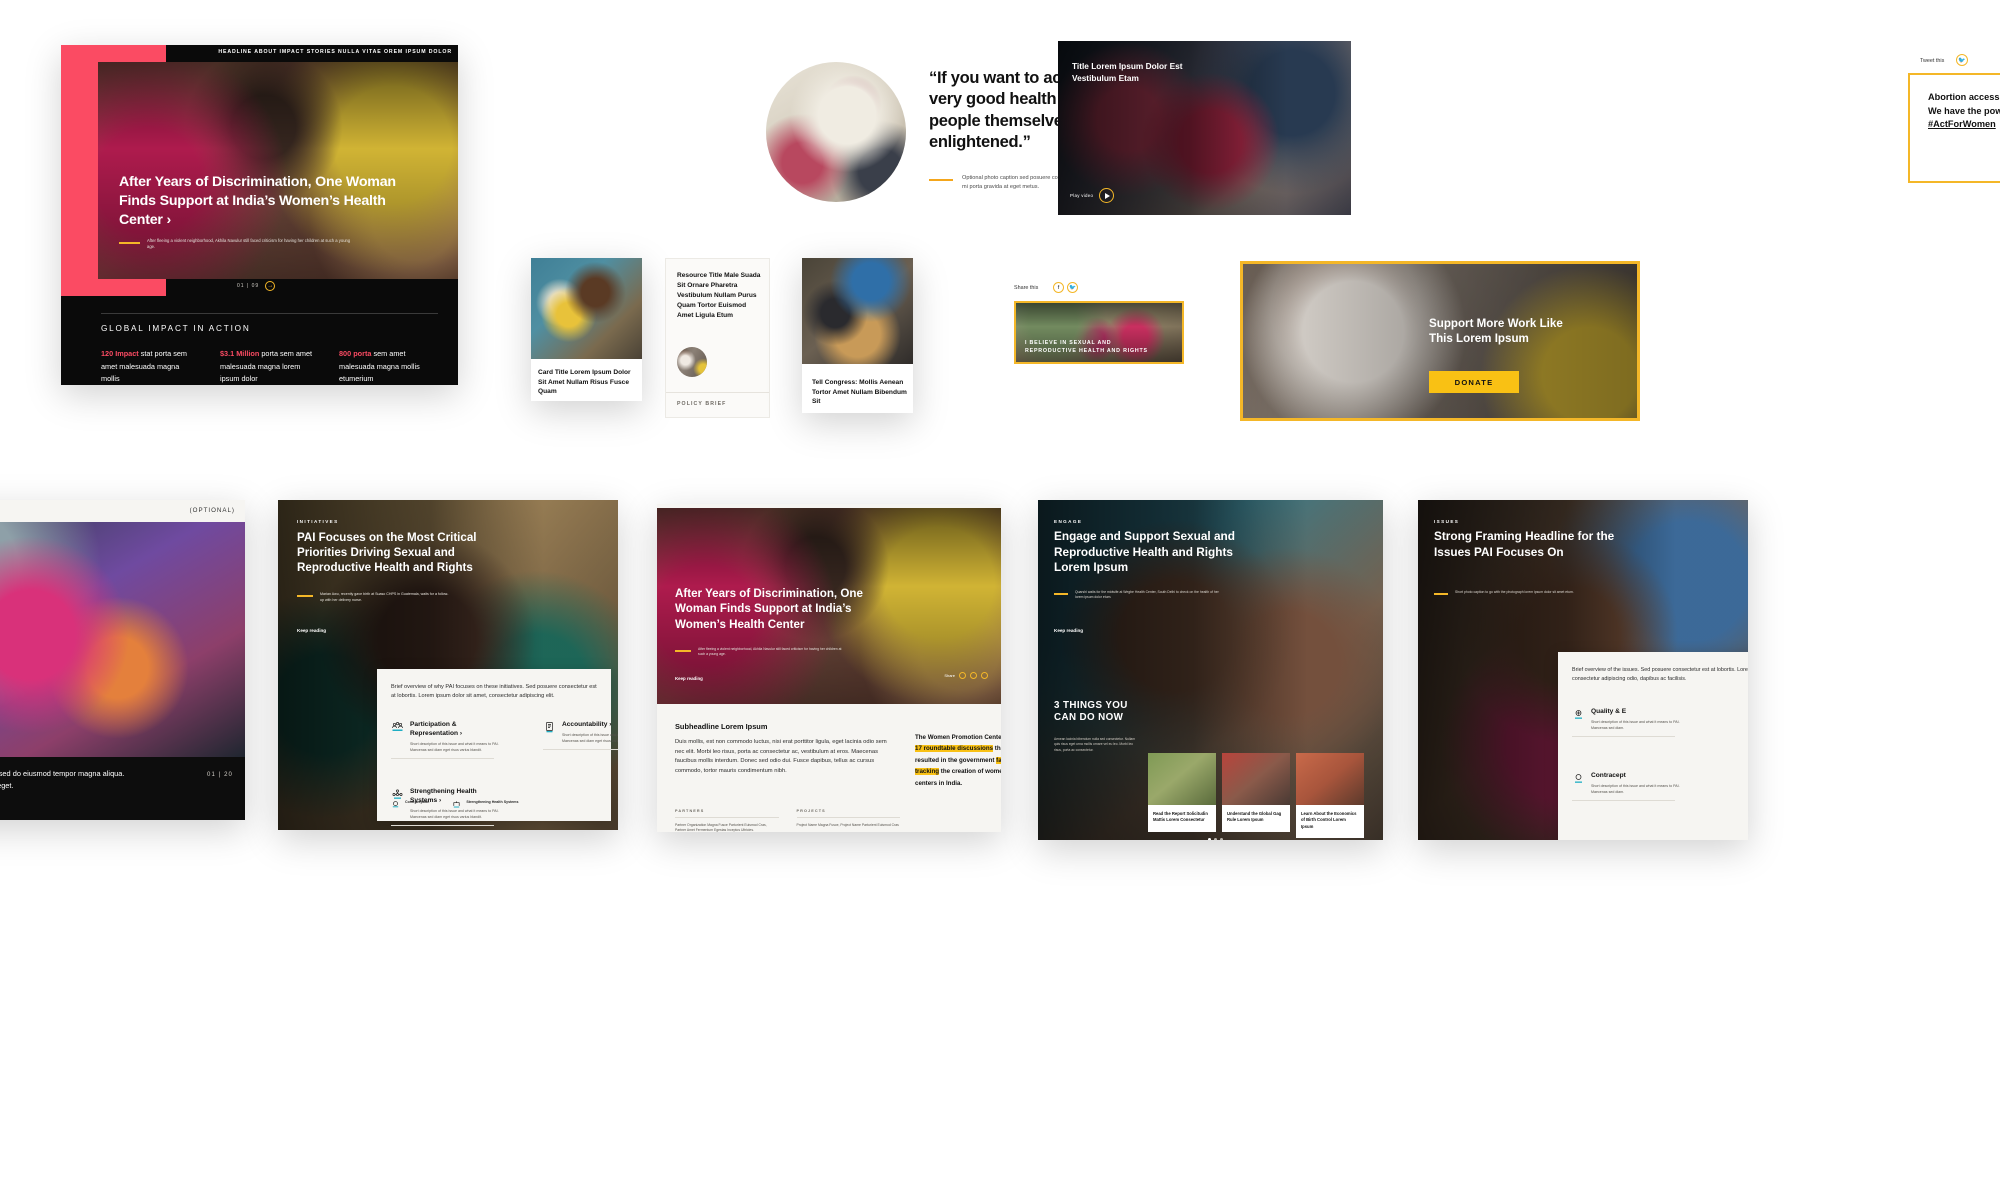 This screenshot has height=1200, width=2000. What do you see at coordinates (1092, 195) in the screenshot?
I see `video-play-control: Play video` at bounding box center [1092, 195].